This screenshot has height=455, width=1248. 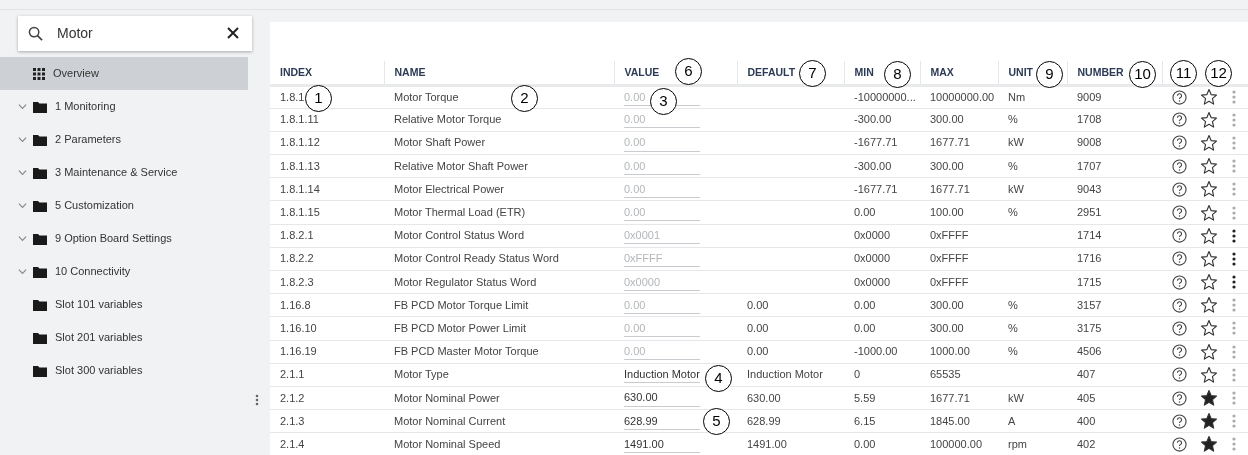 I want to click on table-cell: 3175, so click(x=1089, y=327).